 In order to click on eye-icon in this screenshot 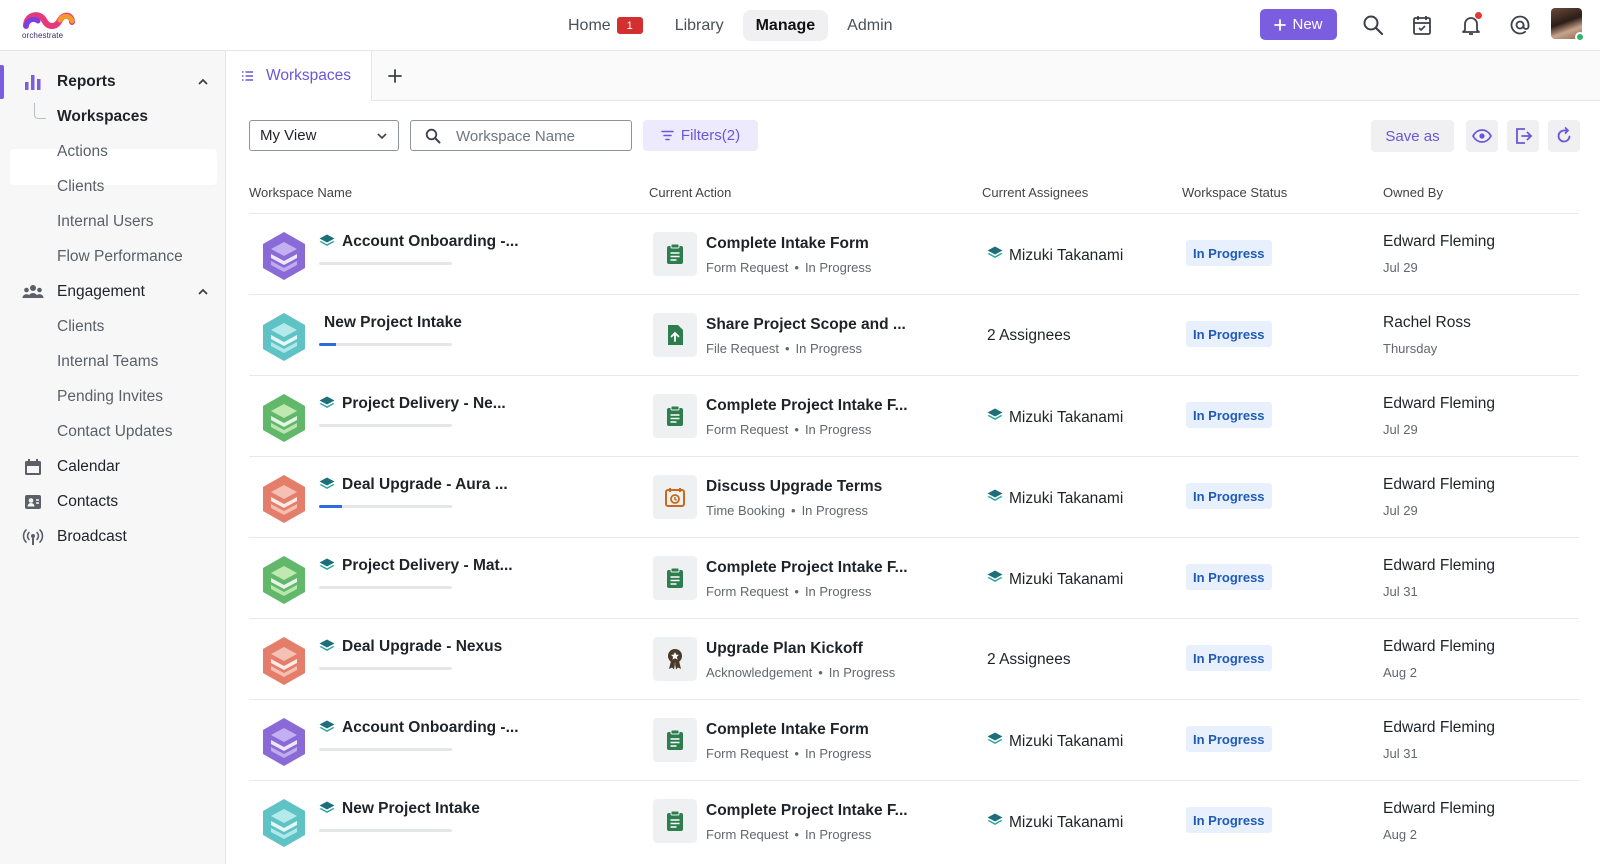, I will do `click(1482, 136)`.